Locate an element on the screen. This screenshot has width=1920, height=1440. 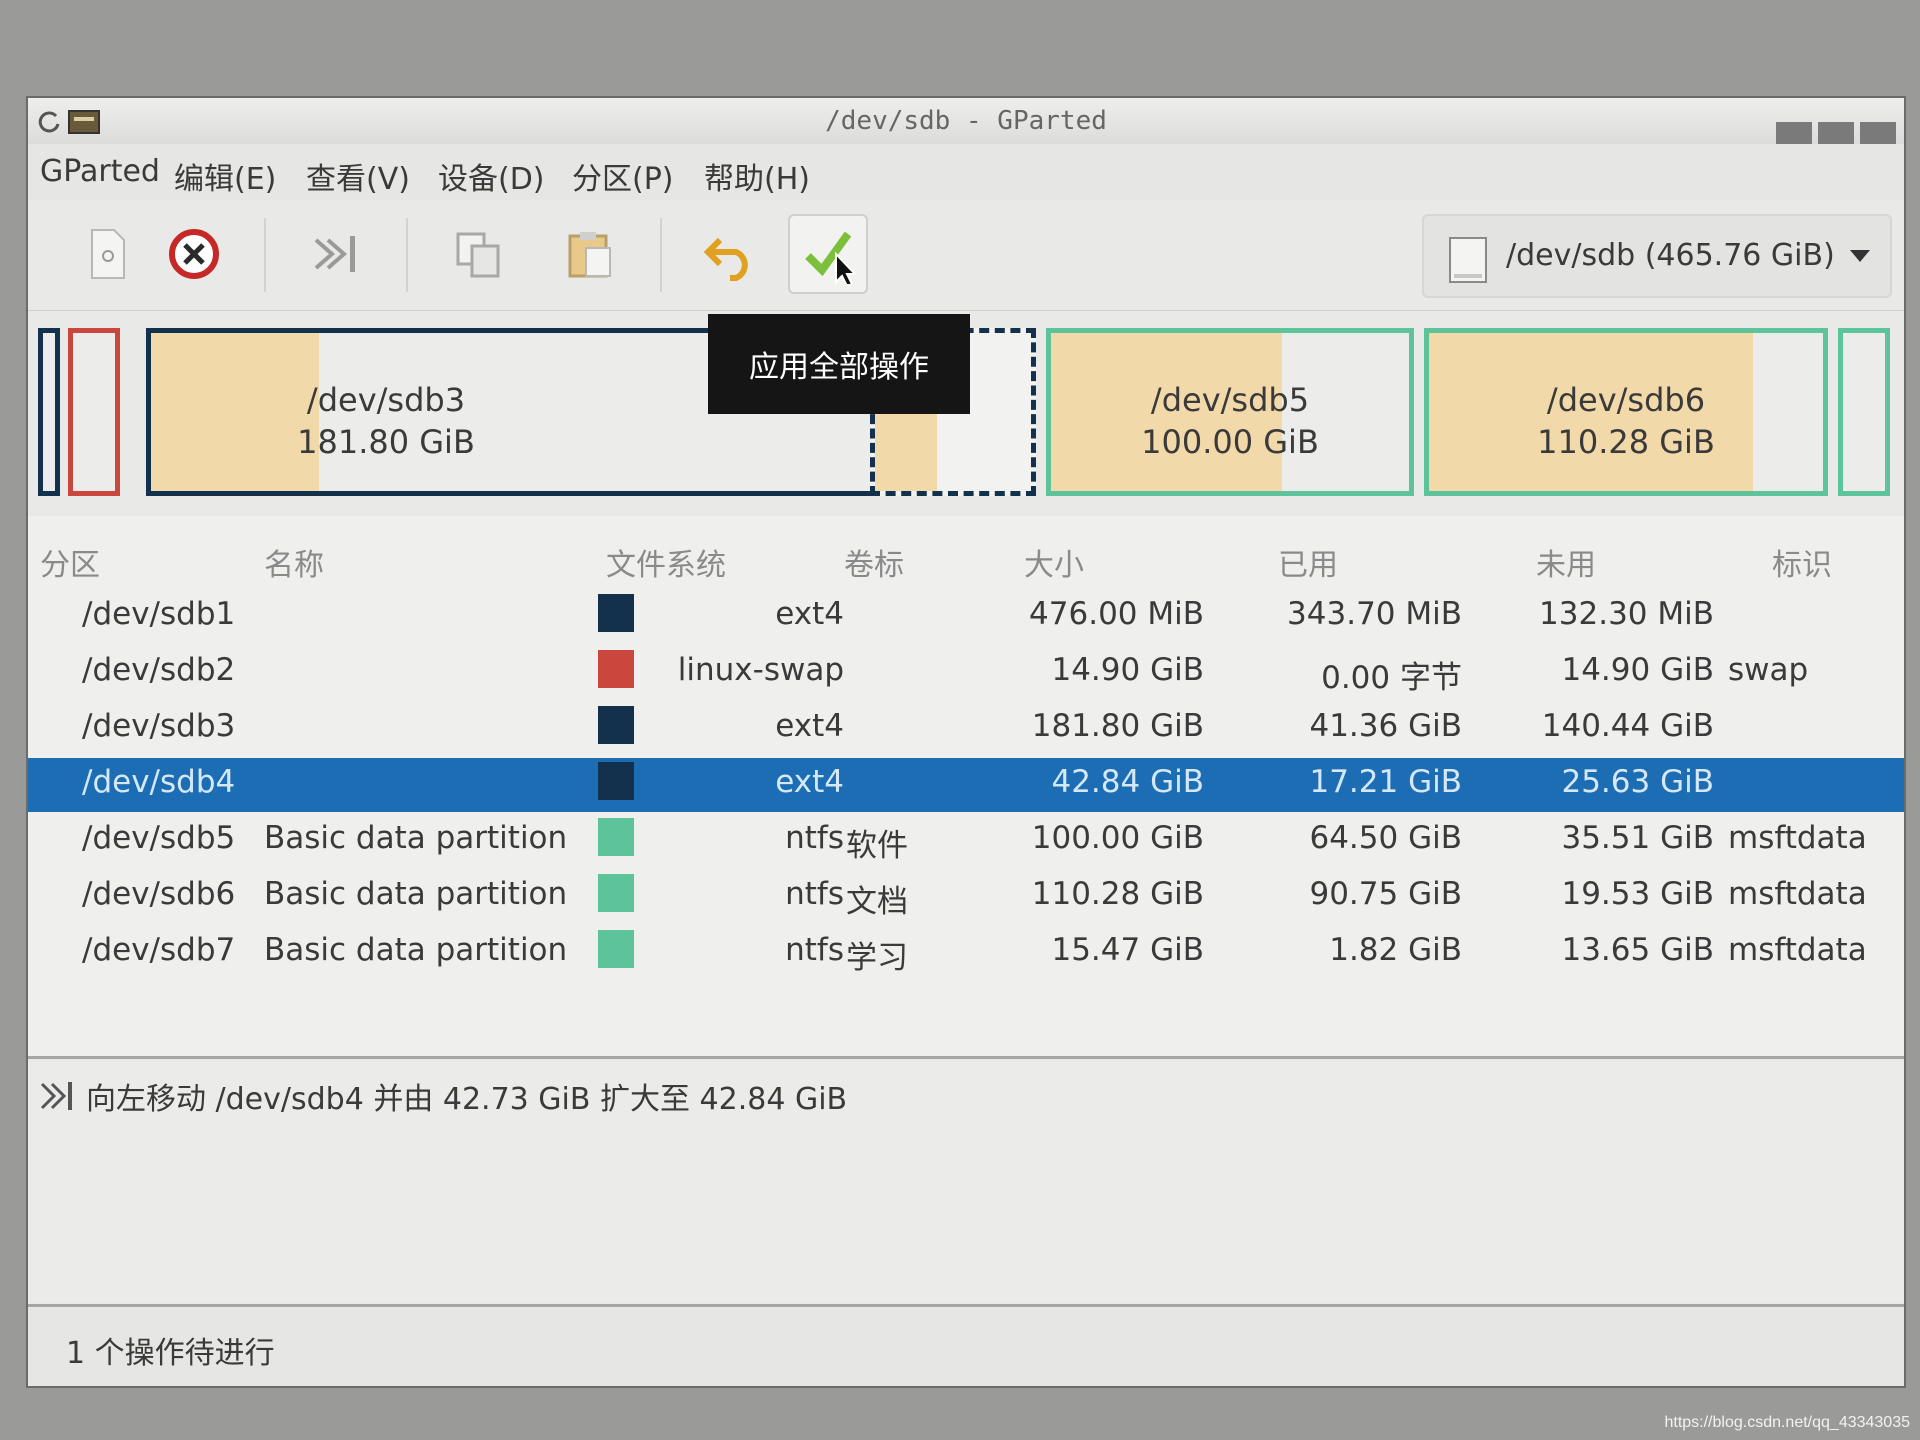
resize-move-button is located at coordinates (336, 254).